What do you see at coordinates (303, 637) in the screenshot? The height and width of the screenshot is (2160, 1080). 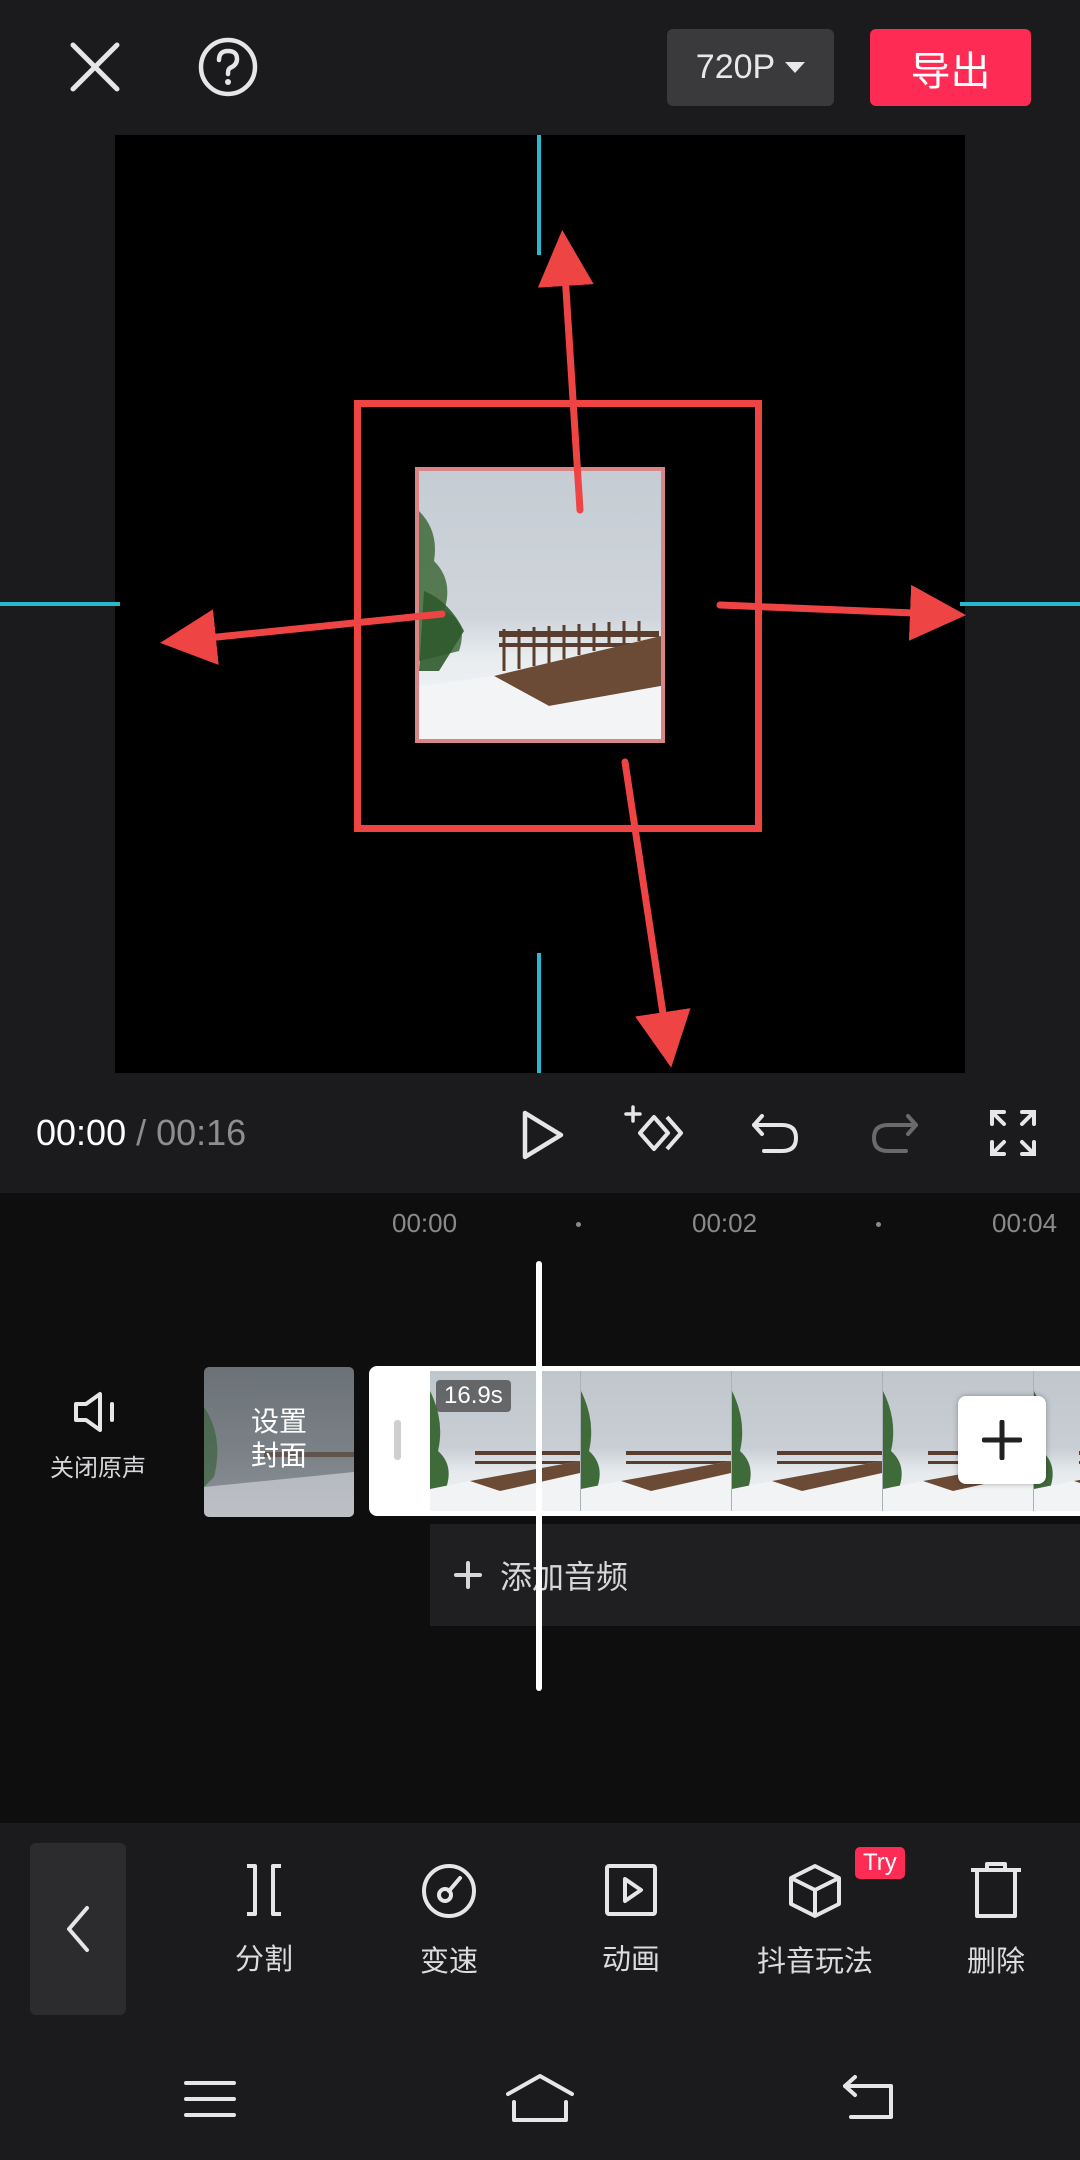 I see `arrow-left` at bounding box center [303, 637].